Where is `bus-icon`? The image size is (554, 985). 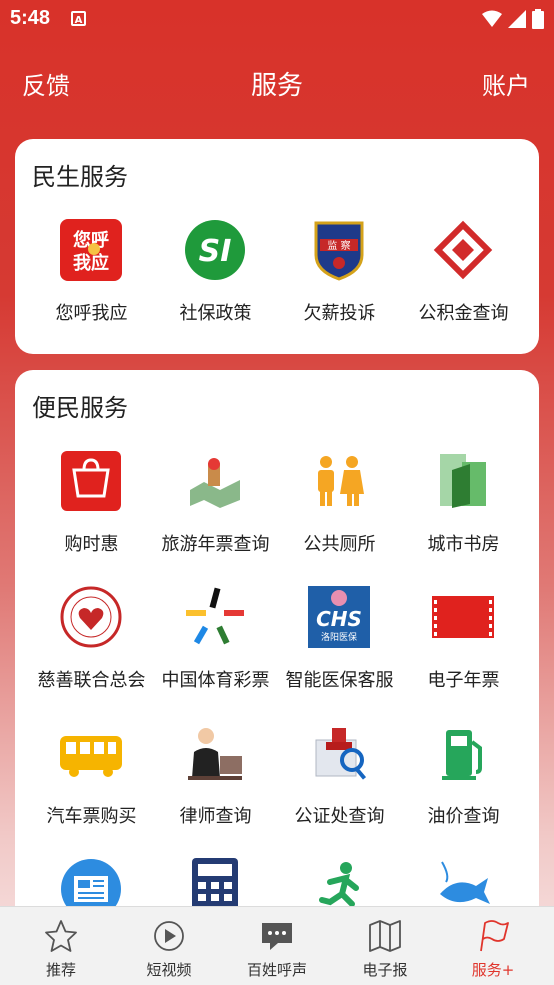
bus-icon is located at coordinates (91, 753).